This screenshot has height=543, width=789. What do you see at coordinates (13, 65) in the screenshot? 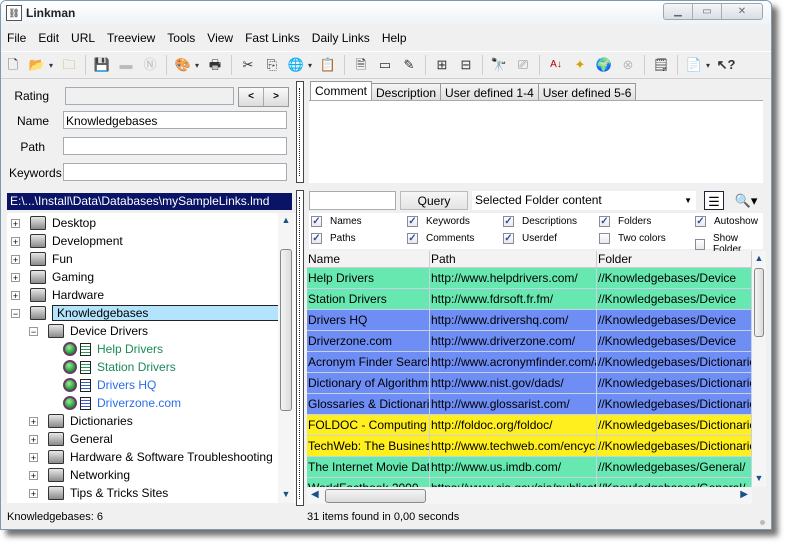
I see `new-file-icon: 🗋` at bounding box center [13, 65].